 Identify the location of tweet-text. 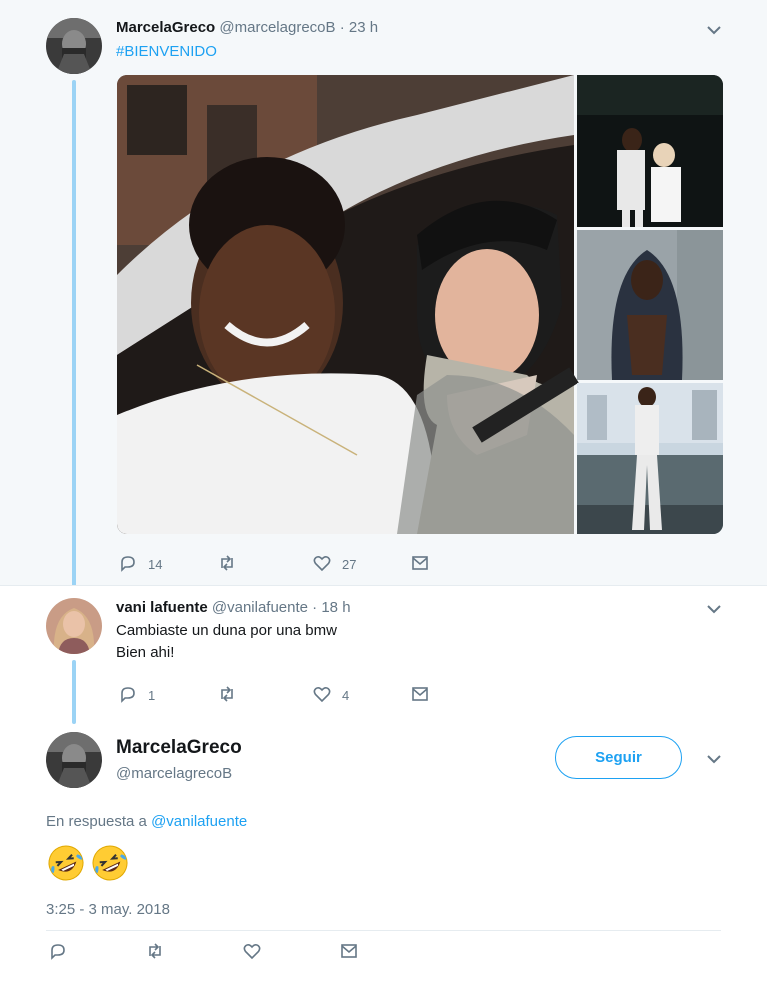
(88, 863).